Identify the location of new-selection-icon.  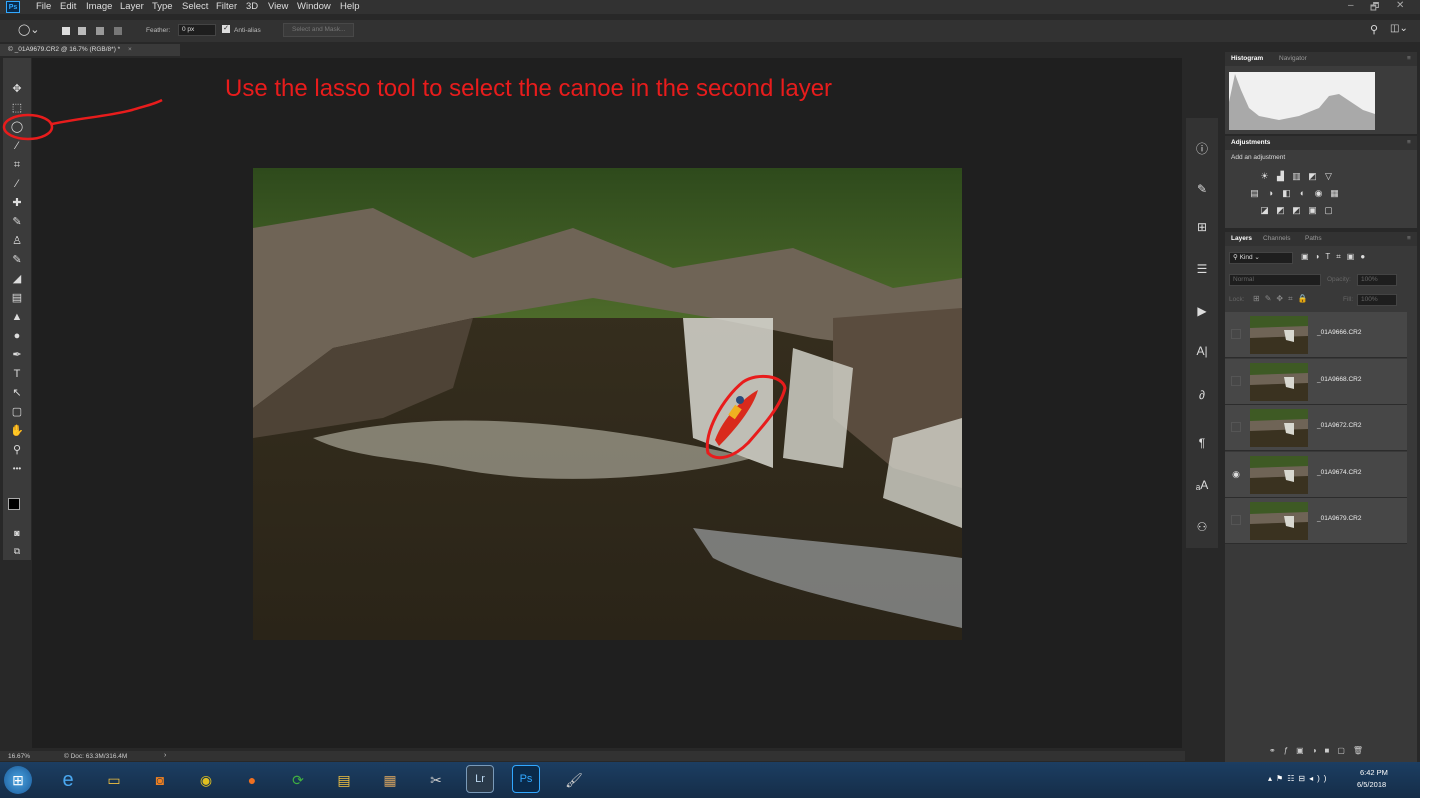
(66, 31).